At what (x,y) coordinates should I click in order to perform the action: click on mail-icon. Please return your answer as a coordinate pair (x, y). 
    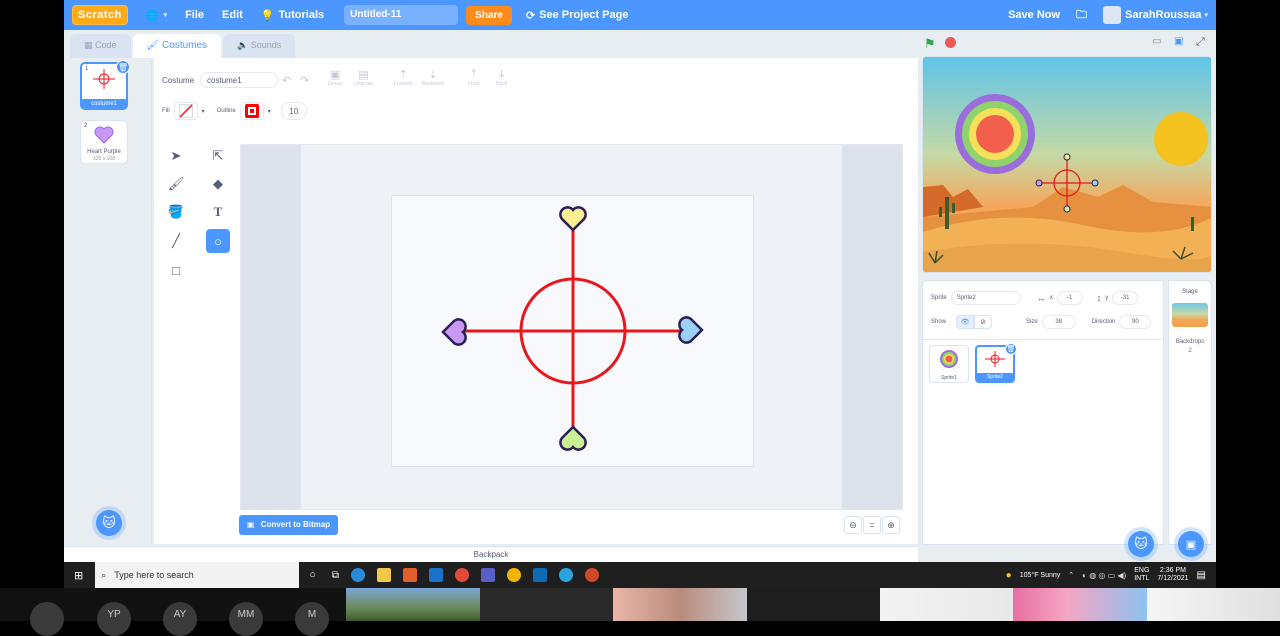
    Looking at the image, I should click on (436, 575).